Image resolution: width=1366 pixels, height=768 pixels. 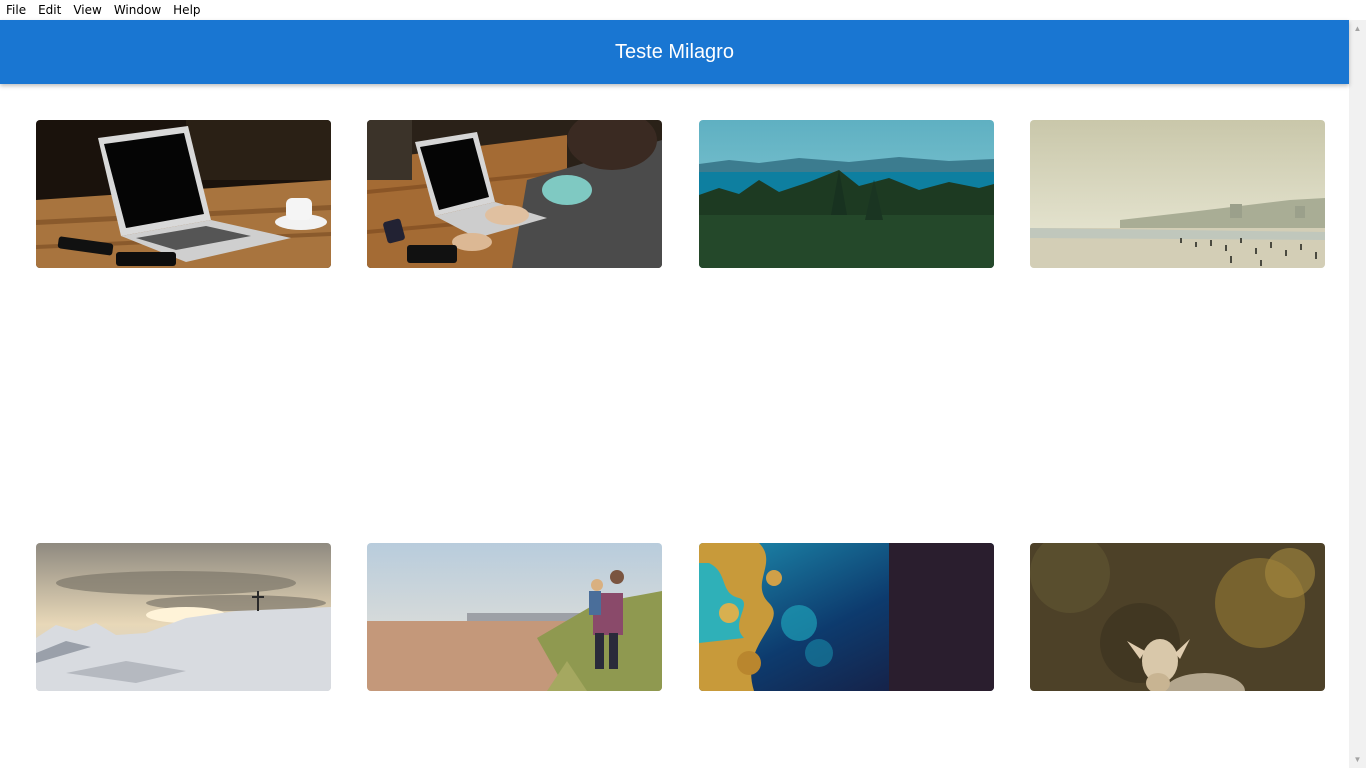 I want to click on menu-view: View, so click(x=87, y=10).